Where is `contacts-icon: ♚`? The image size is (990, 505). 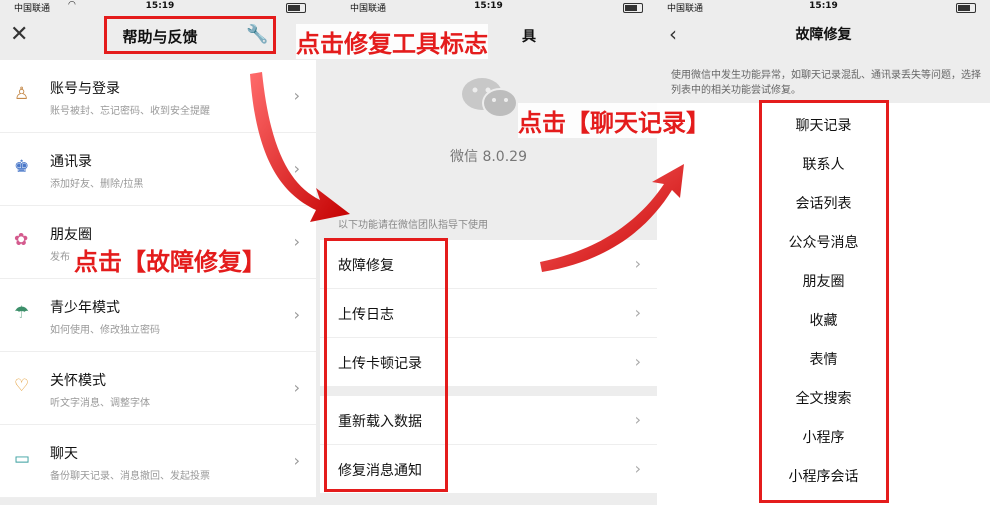
contacts-icon: ♚ is located at coordinates (22, 167).